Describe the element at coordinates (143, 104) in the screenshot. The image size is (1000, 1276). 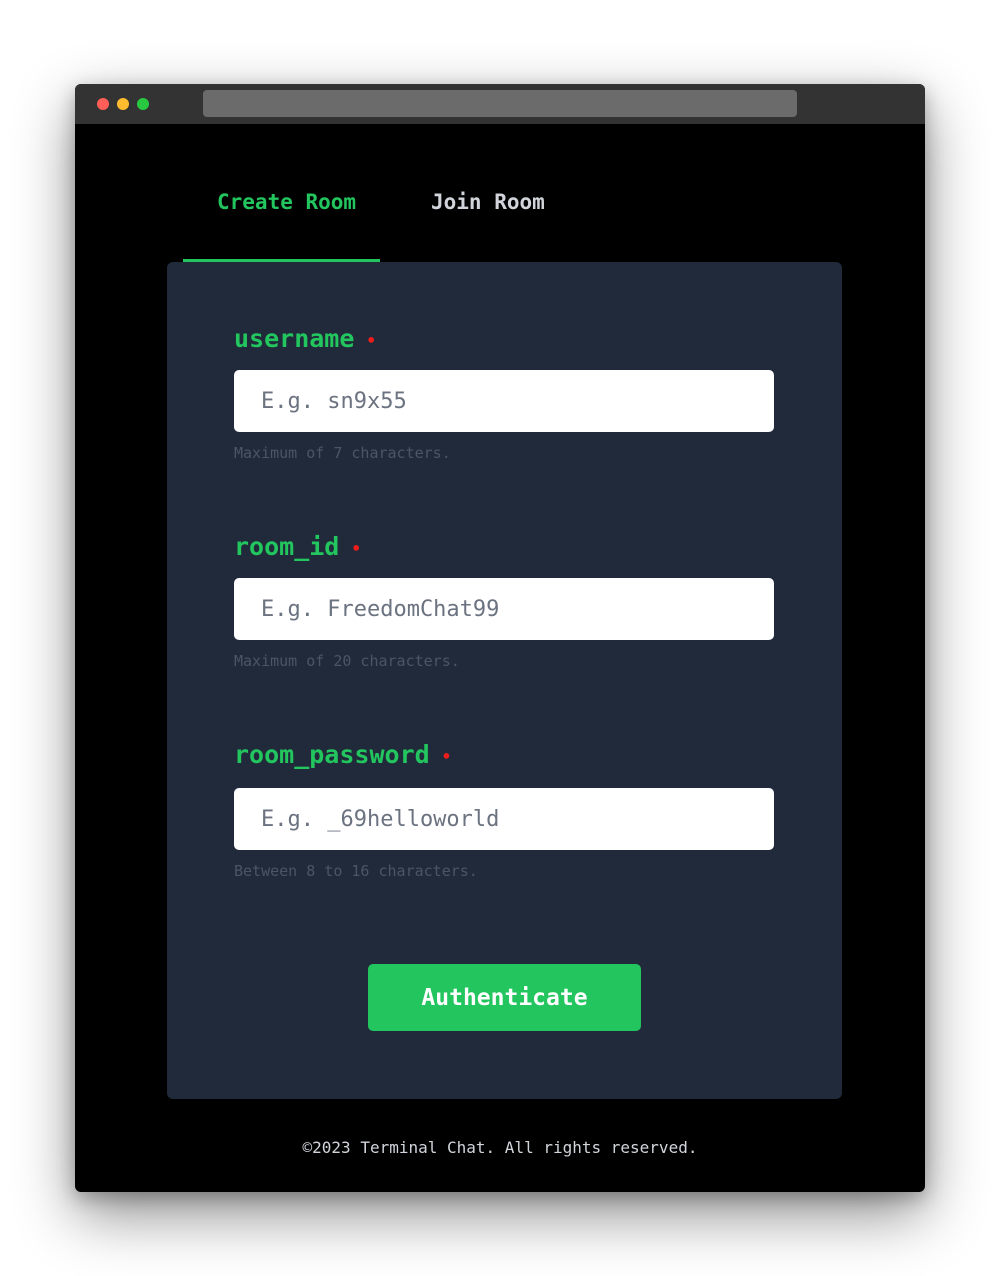
I see `maximize-window-icon` at that location.